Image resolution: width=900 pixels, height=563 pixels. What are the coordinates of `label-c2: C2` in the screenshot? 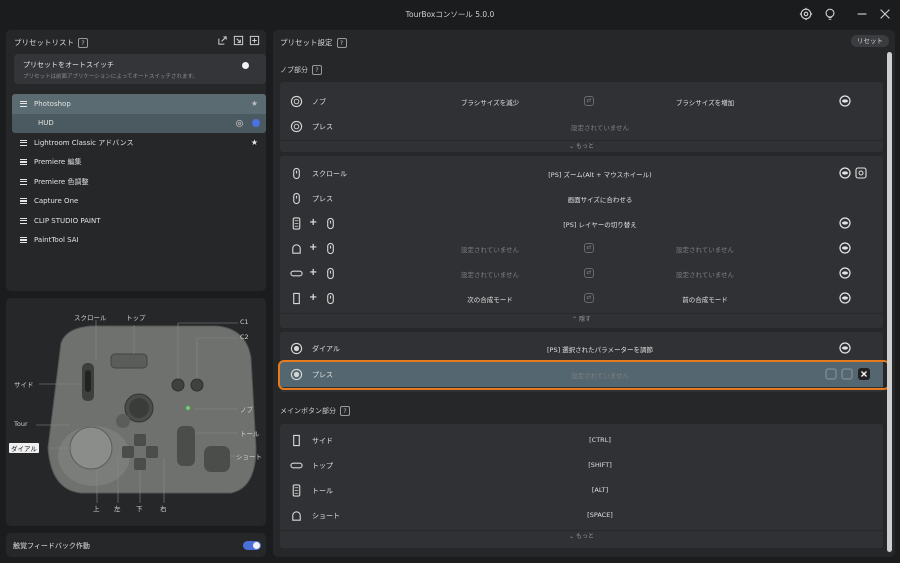 It's located at (244, 337).